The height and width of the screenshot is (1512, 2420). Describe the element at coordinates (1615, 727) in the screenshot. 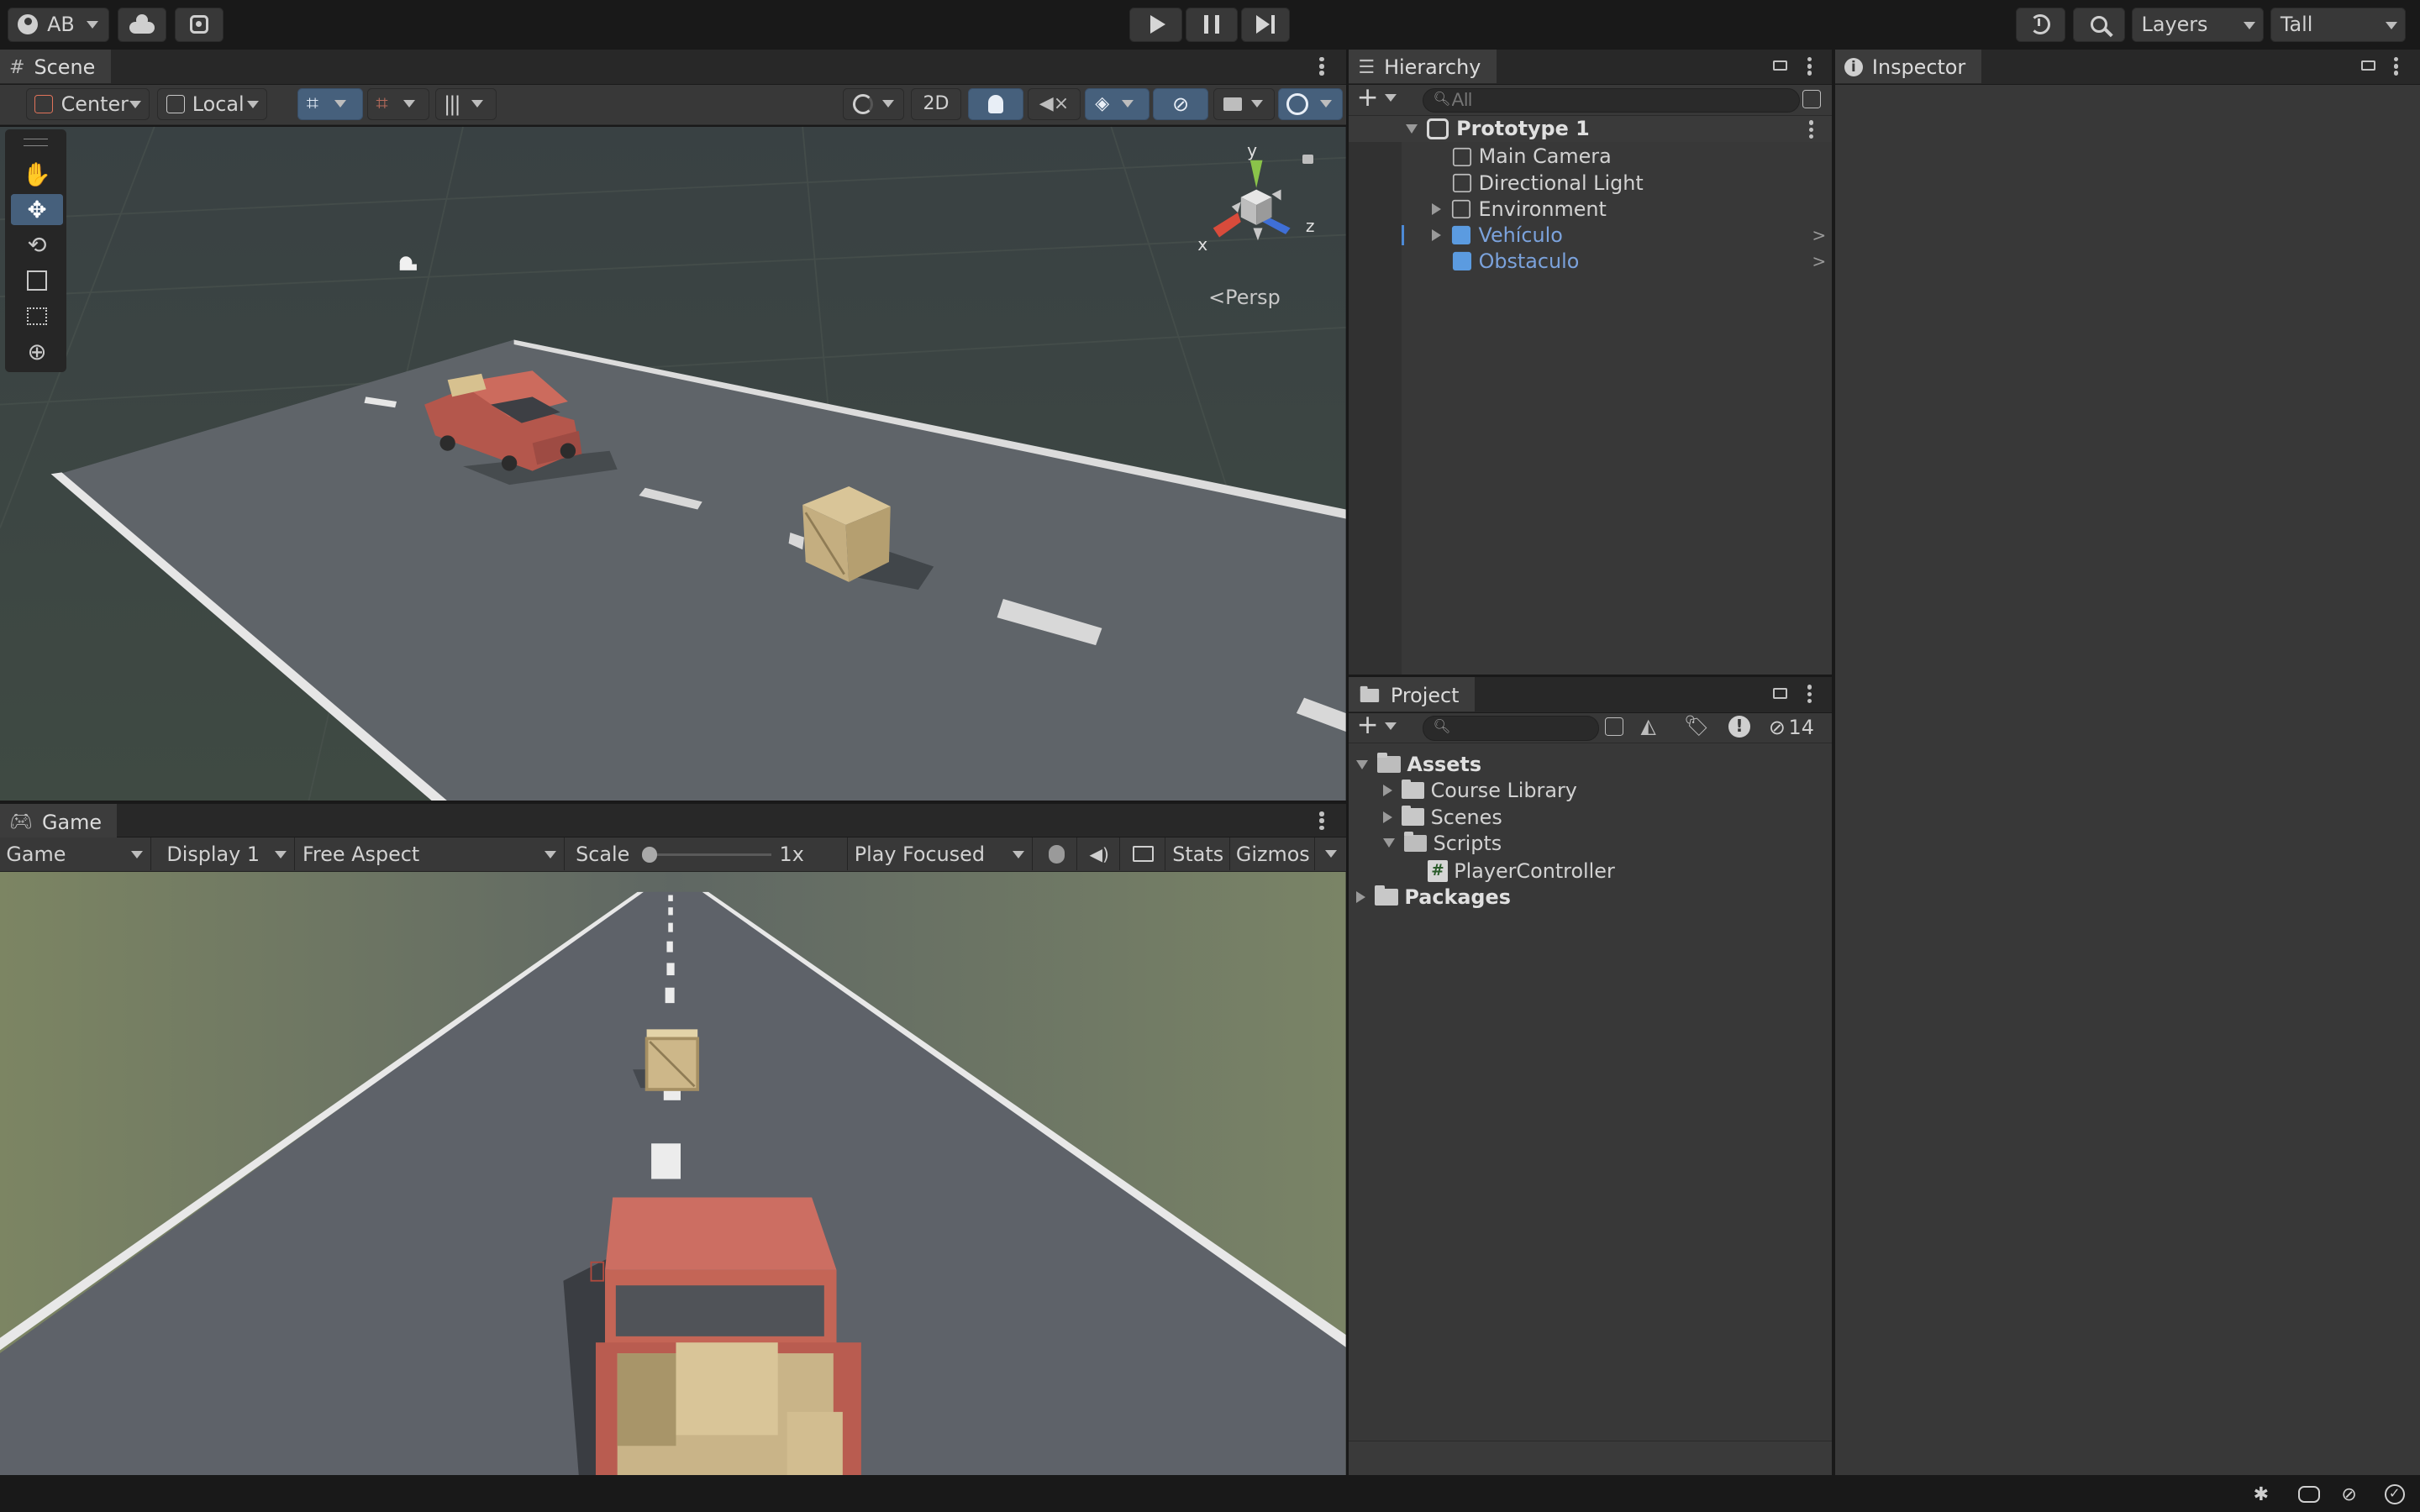

I see `search-by-type-icon` at that location.